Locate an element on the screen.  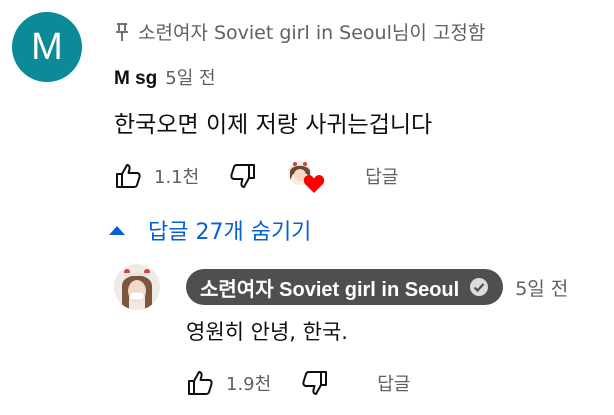
verified-check-icon is located at coordinates (479, 287).